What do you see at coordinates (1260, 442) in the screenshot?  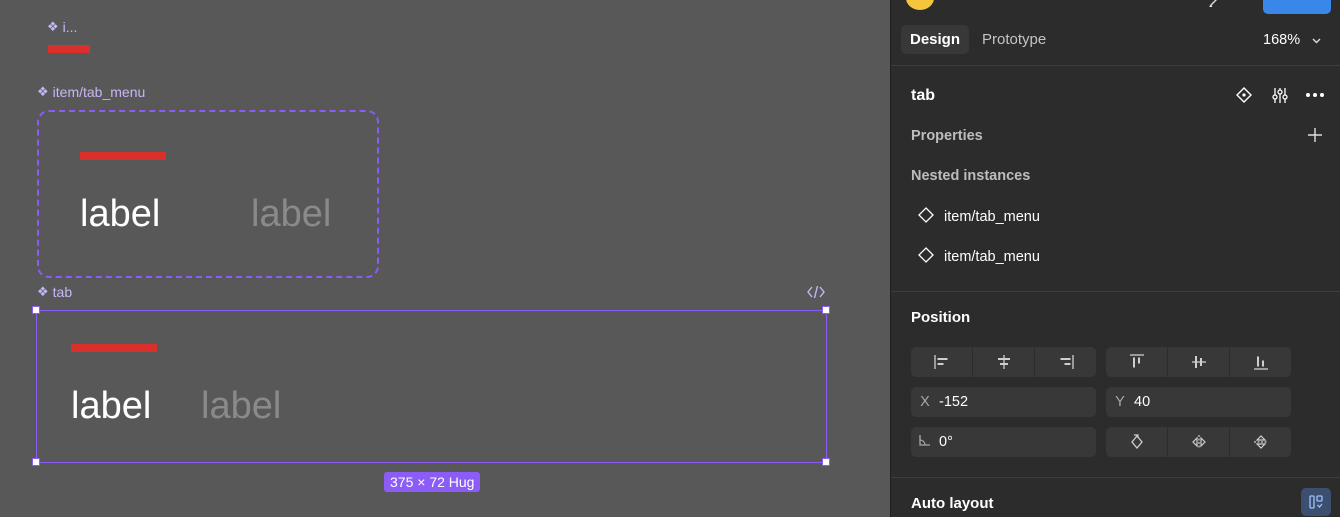 I see `flip-vertical-icon` at bounding box center [1260, 442].